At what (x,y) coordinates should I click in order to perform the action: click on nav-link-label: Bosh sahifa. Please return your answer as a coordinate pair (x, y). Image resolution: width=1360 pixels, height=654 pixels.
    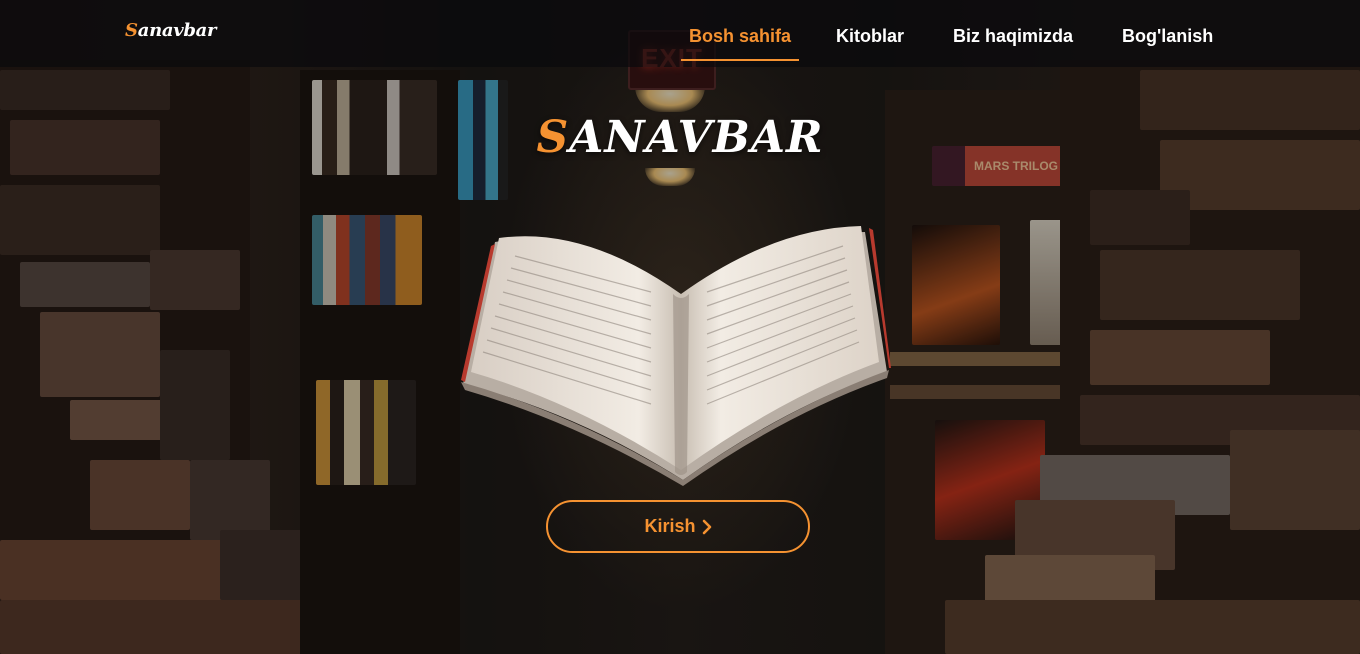
    Looking at the image, I should click on (740, 36).